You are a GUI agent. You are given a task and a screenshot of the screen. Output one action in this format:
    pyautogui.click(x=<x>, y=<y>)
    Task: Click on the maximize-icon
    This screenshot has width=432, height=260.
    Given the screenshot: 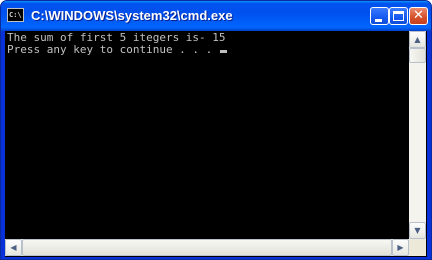 What is the action you would take?
    pyautogui.click(x=398, y=16)
    